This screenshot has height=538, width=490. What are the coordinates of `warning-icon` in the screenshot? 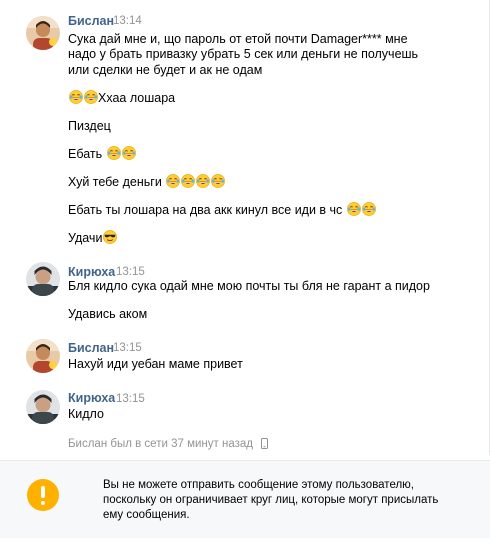 It's located at (43, 495).